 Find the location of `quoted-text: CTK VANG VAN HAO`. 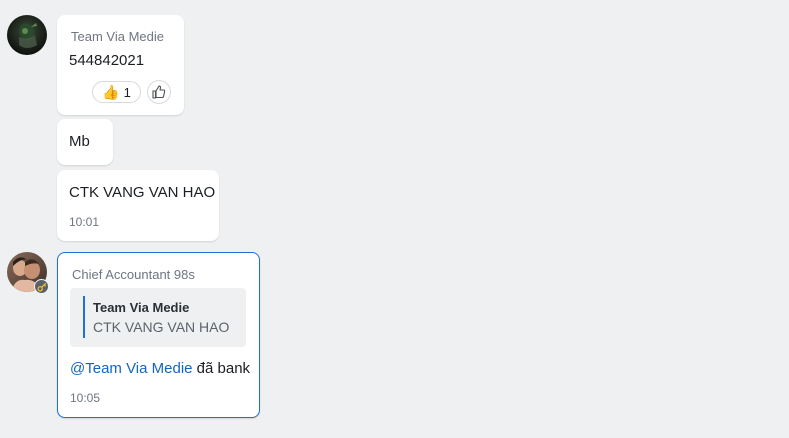

quoted-text: CTK VANG VAN HAO is located at coordinates (161, 327).